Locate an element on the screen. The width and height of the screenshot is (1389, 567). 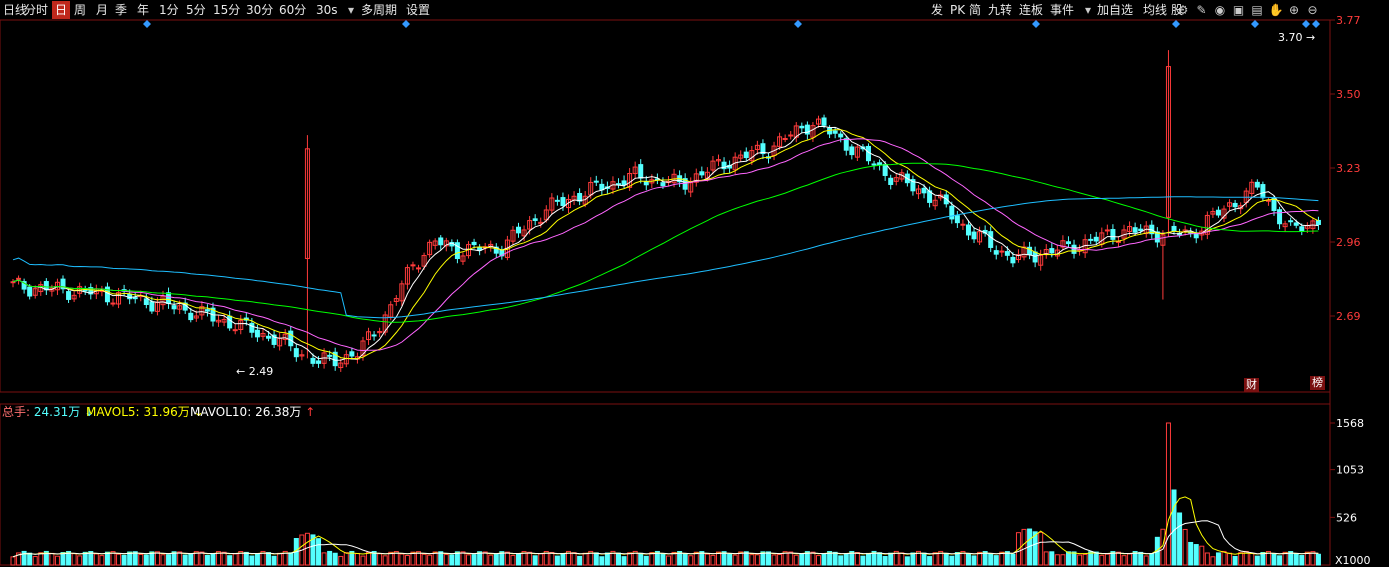
badge-finance: 财 is located at coordinates (1251, 385).